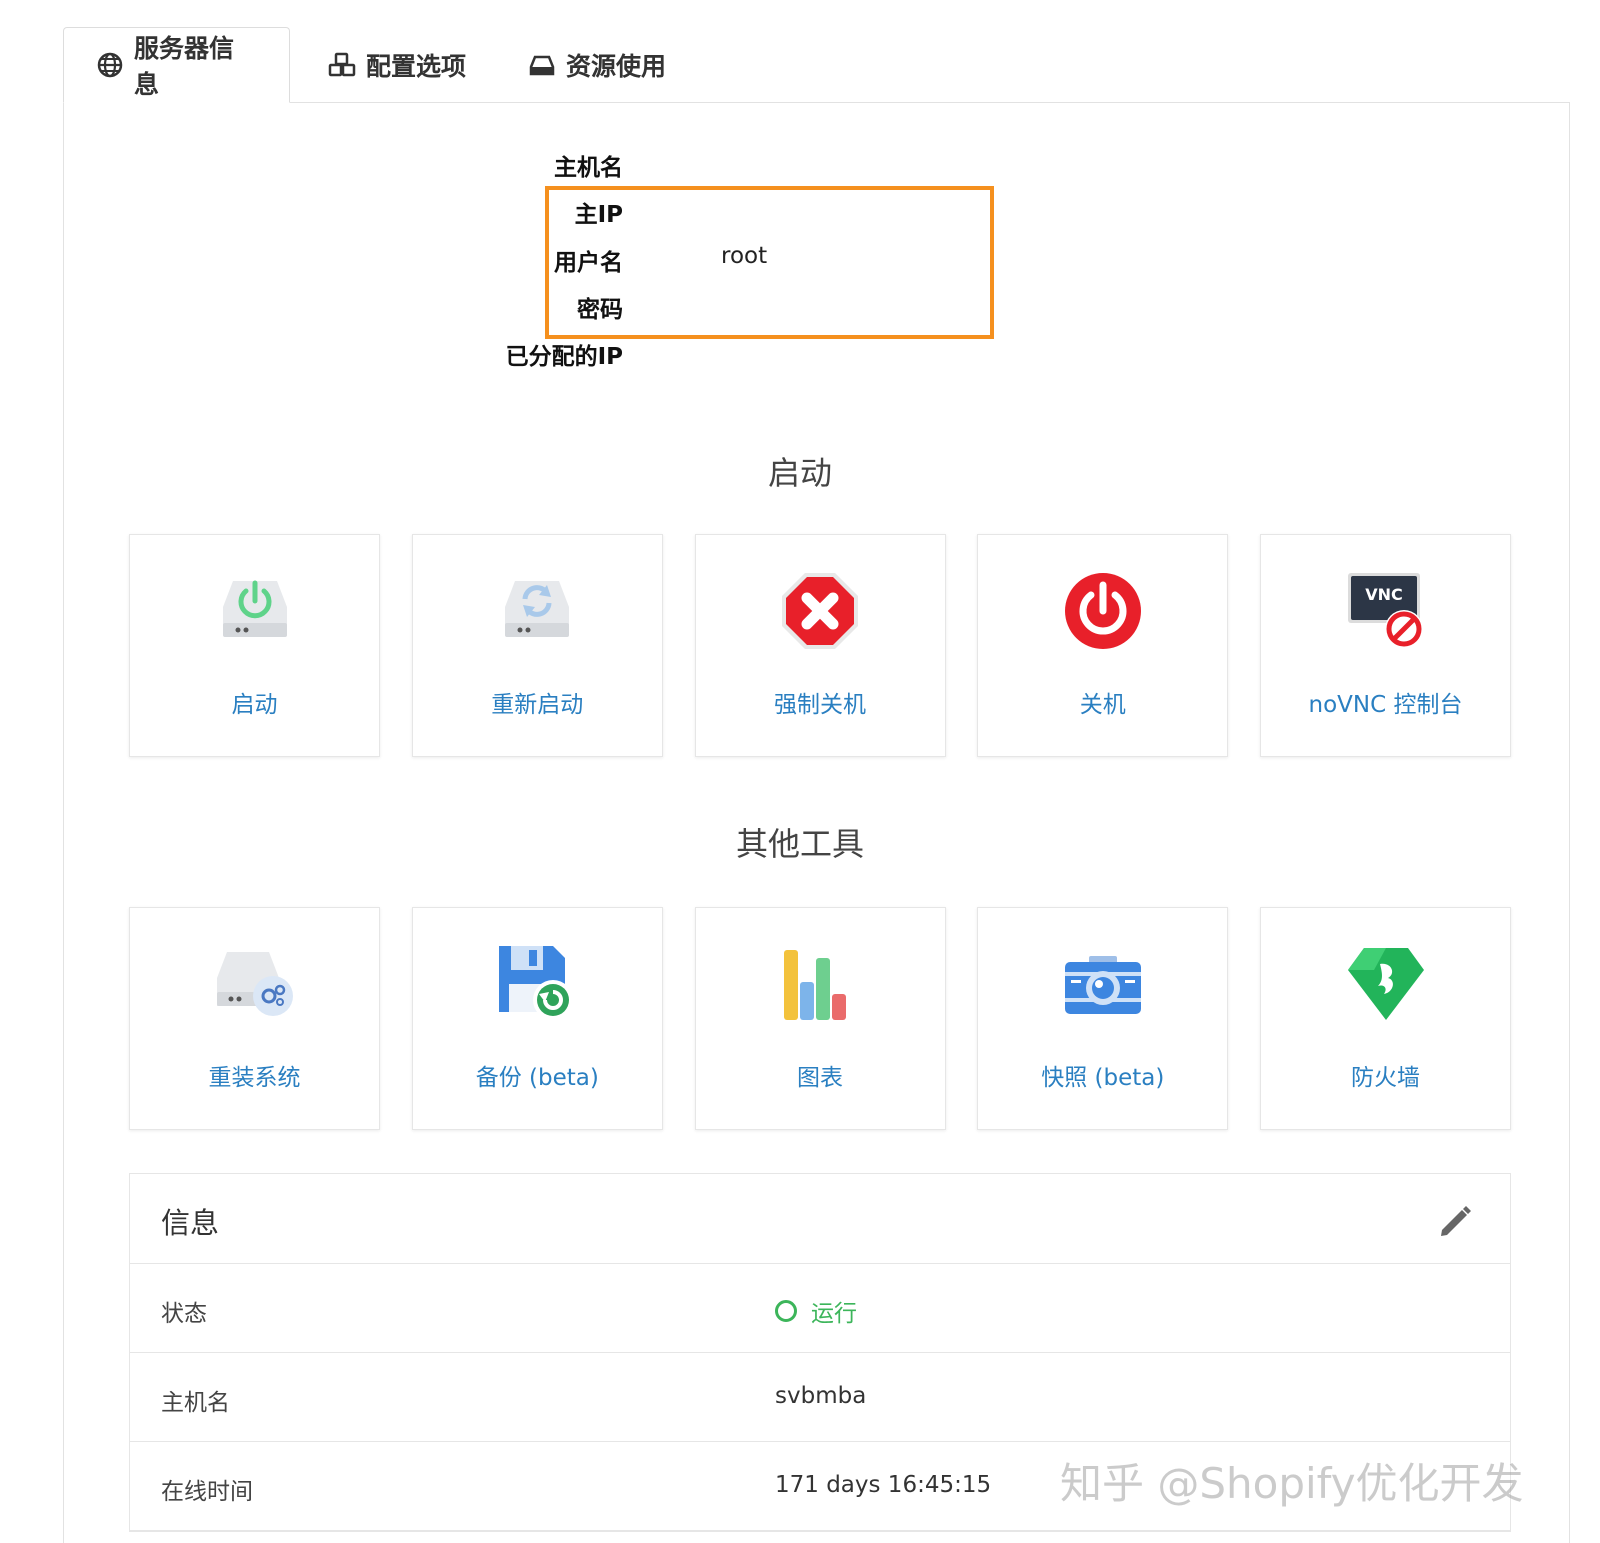 The height and width of the screenshot is (1543, 1600). I want to click on svg-text: VNC, so click(1384, 594).